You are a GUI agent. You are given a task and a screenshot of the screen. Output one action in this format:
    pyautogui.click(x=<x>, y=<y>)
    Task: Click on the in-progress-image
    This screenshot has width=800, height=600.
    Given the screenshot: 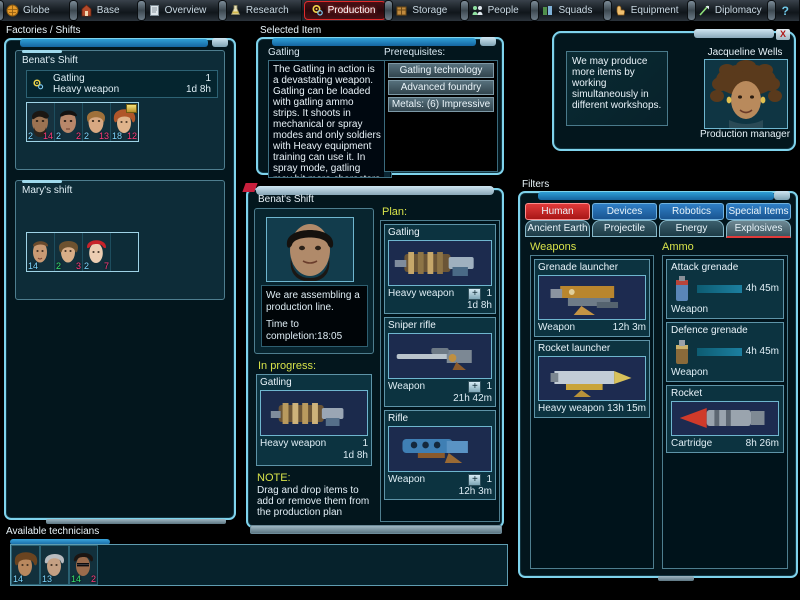 What is the action you would take?
    pyautogui.click(x=314, y=413)
    